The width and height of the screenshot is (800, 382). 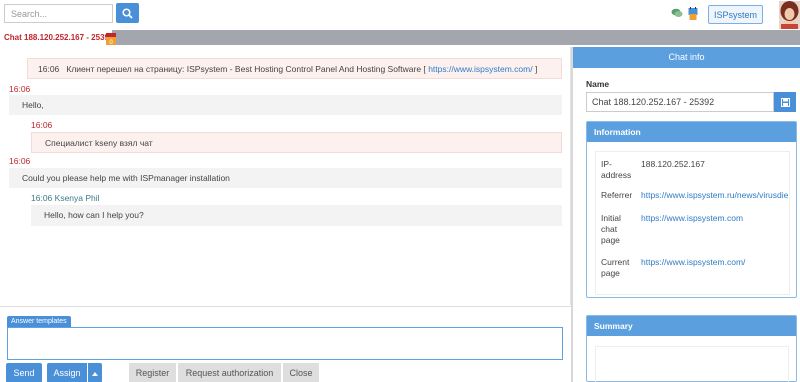 I want to click on save-button, so click(x=785, y=102).